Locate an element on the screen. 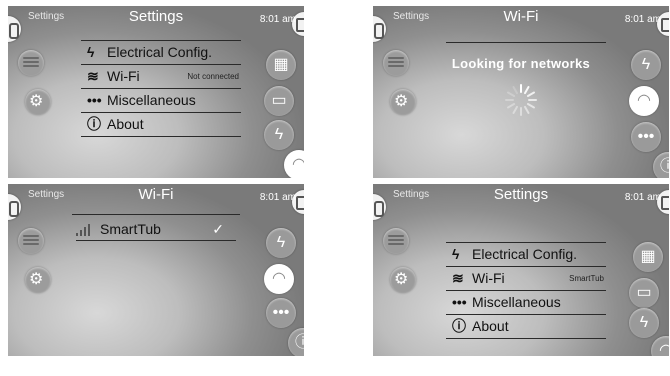  network-name: SmartTub is located at coordinates (130, 229).